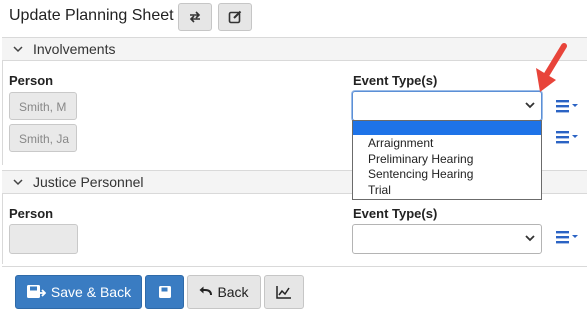 The image size is (587, 310). Describe the element at coordinates (379, 190) in the screenshot. I see `dropdown-option-trial: Trial` at that location.